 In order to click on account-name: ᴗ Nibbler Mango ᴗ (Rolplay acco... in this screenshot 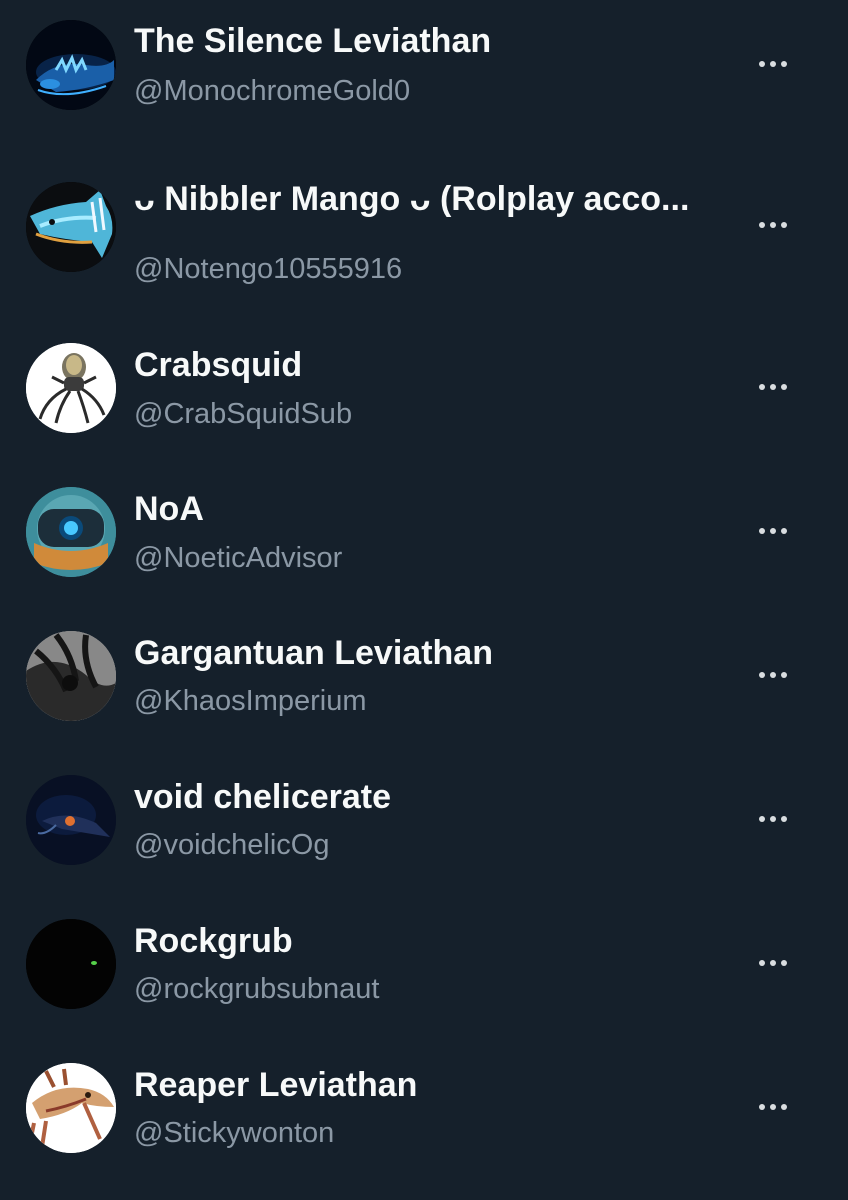, I will do `click(411, 199)`.